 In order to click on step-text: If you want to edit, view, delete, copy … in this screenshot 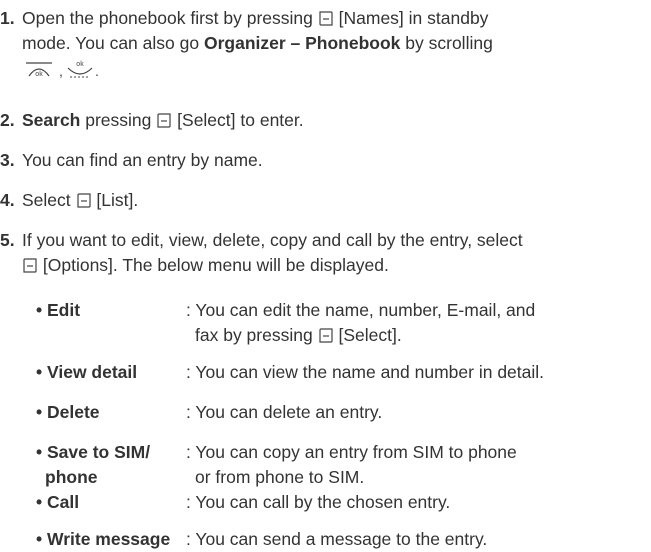, I will do `click(334, 253)`.